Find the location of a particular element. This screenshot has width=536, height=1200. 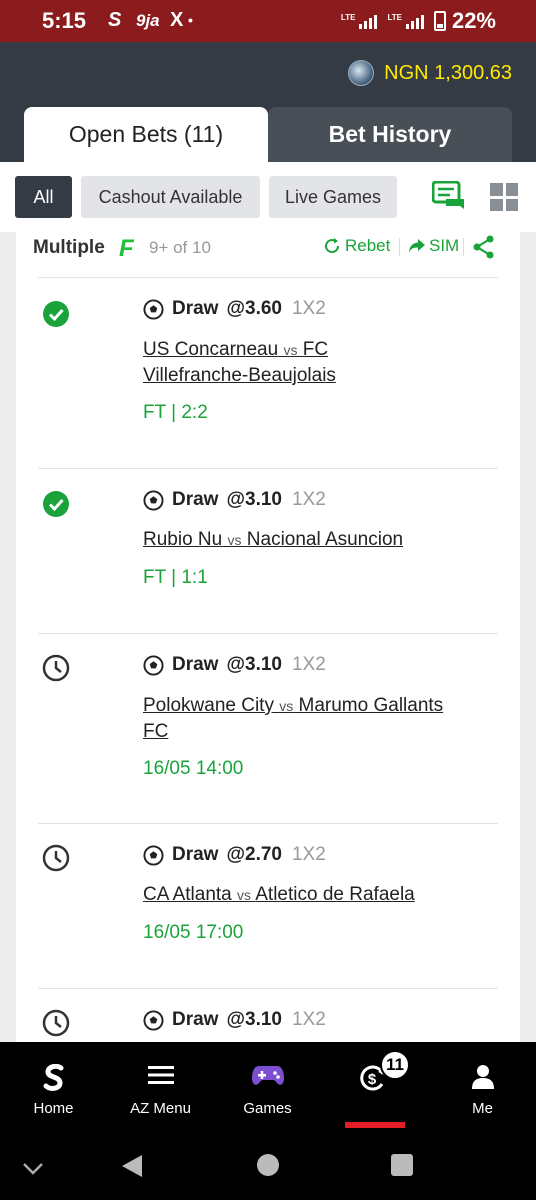

filter-all: All is located at coordinates (43, 197).